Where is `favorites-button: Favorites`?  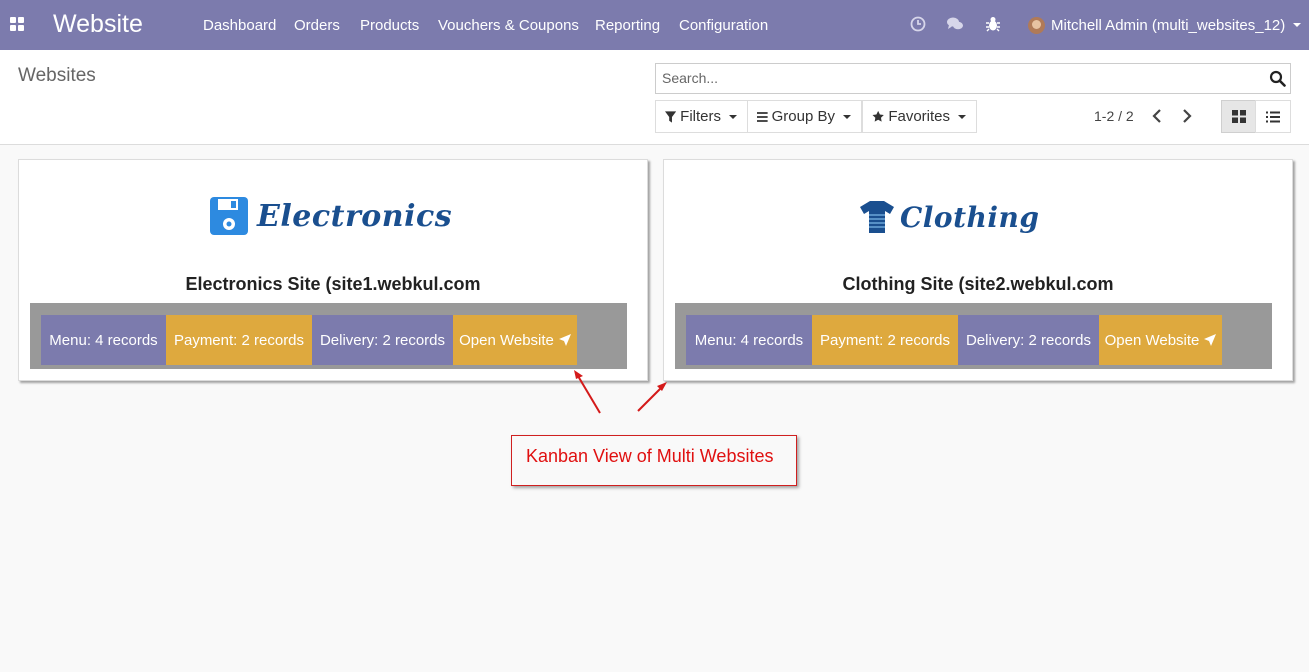 favorites-button: Favorites is located at coordinates (919, 116).